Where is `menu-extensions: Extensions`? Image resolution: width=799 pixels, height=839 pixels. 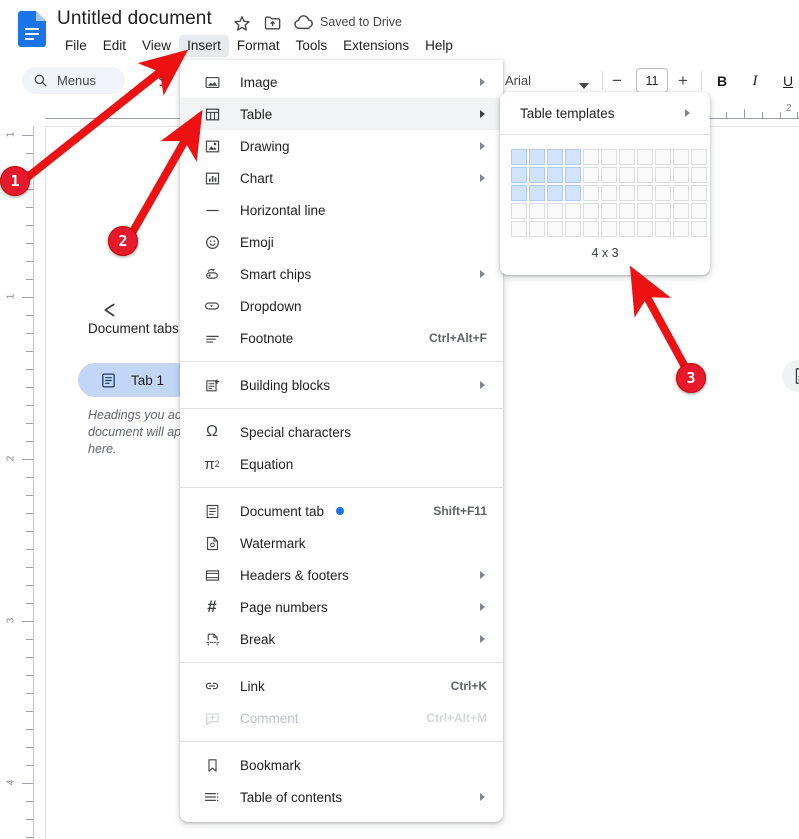
menu-extensions: Extensions is located at coordinates (376, 46).